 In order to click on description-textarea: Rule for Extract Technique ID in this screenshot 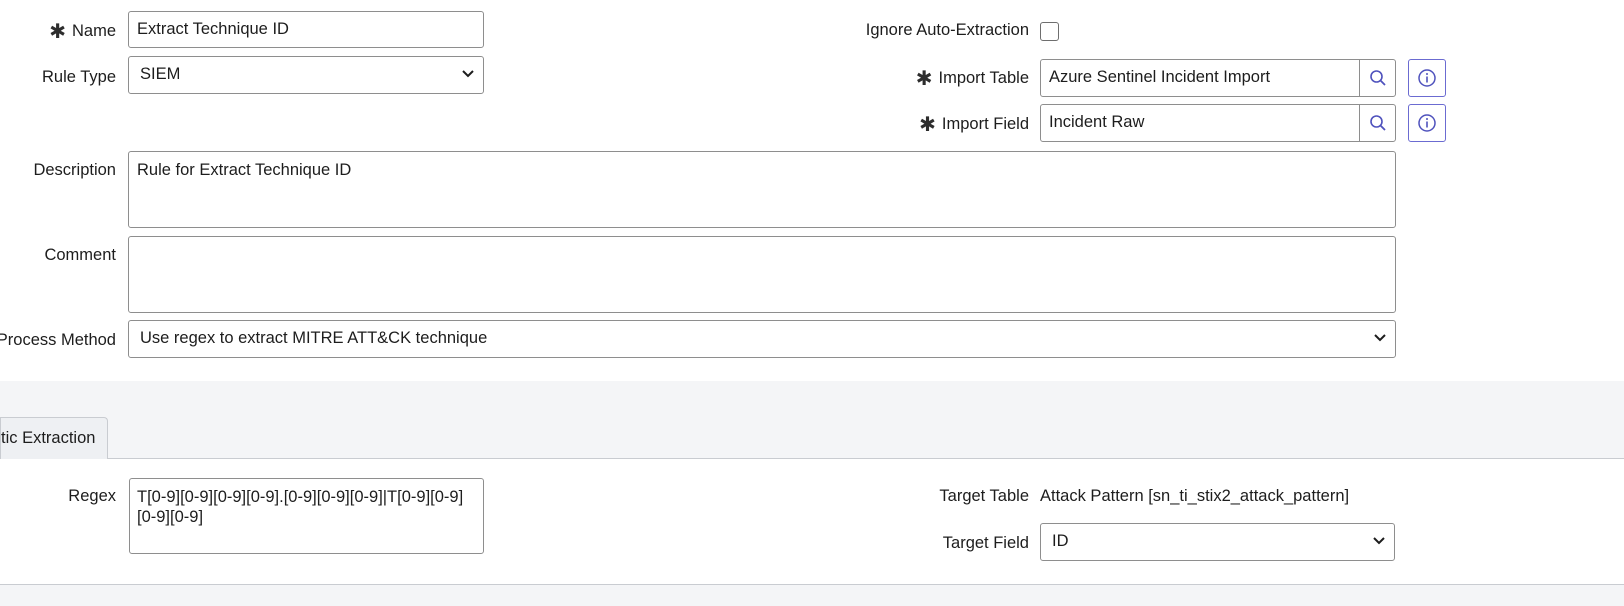, I will do `click(762, 189)`.